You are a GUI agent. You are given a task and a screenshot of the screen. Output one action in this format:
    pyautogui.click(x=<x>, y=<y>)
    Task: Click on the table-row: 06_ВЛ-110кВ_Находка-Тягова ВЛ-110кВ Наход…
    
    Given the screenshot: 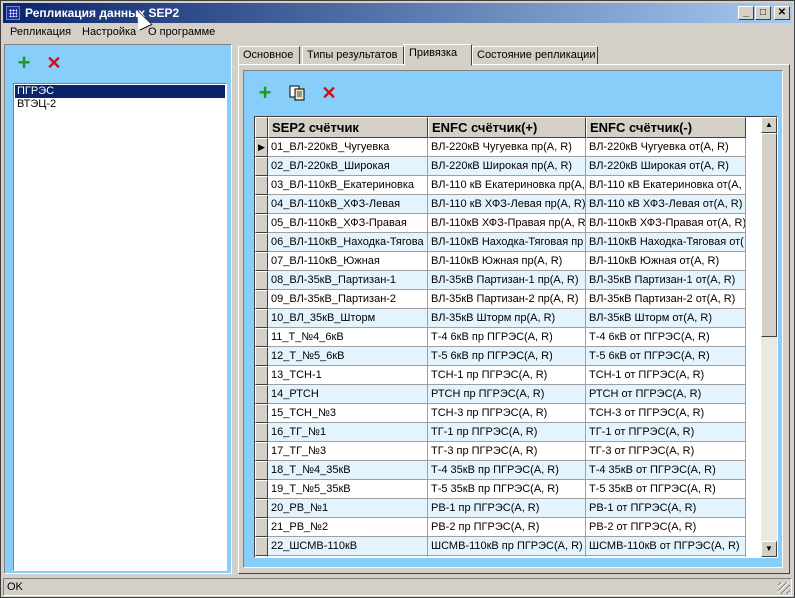 What is the action you would take?
    pyautogui.click(x=500, y=242)
    